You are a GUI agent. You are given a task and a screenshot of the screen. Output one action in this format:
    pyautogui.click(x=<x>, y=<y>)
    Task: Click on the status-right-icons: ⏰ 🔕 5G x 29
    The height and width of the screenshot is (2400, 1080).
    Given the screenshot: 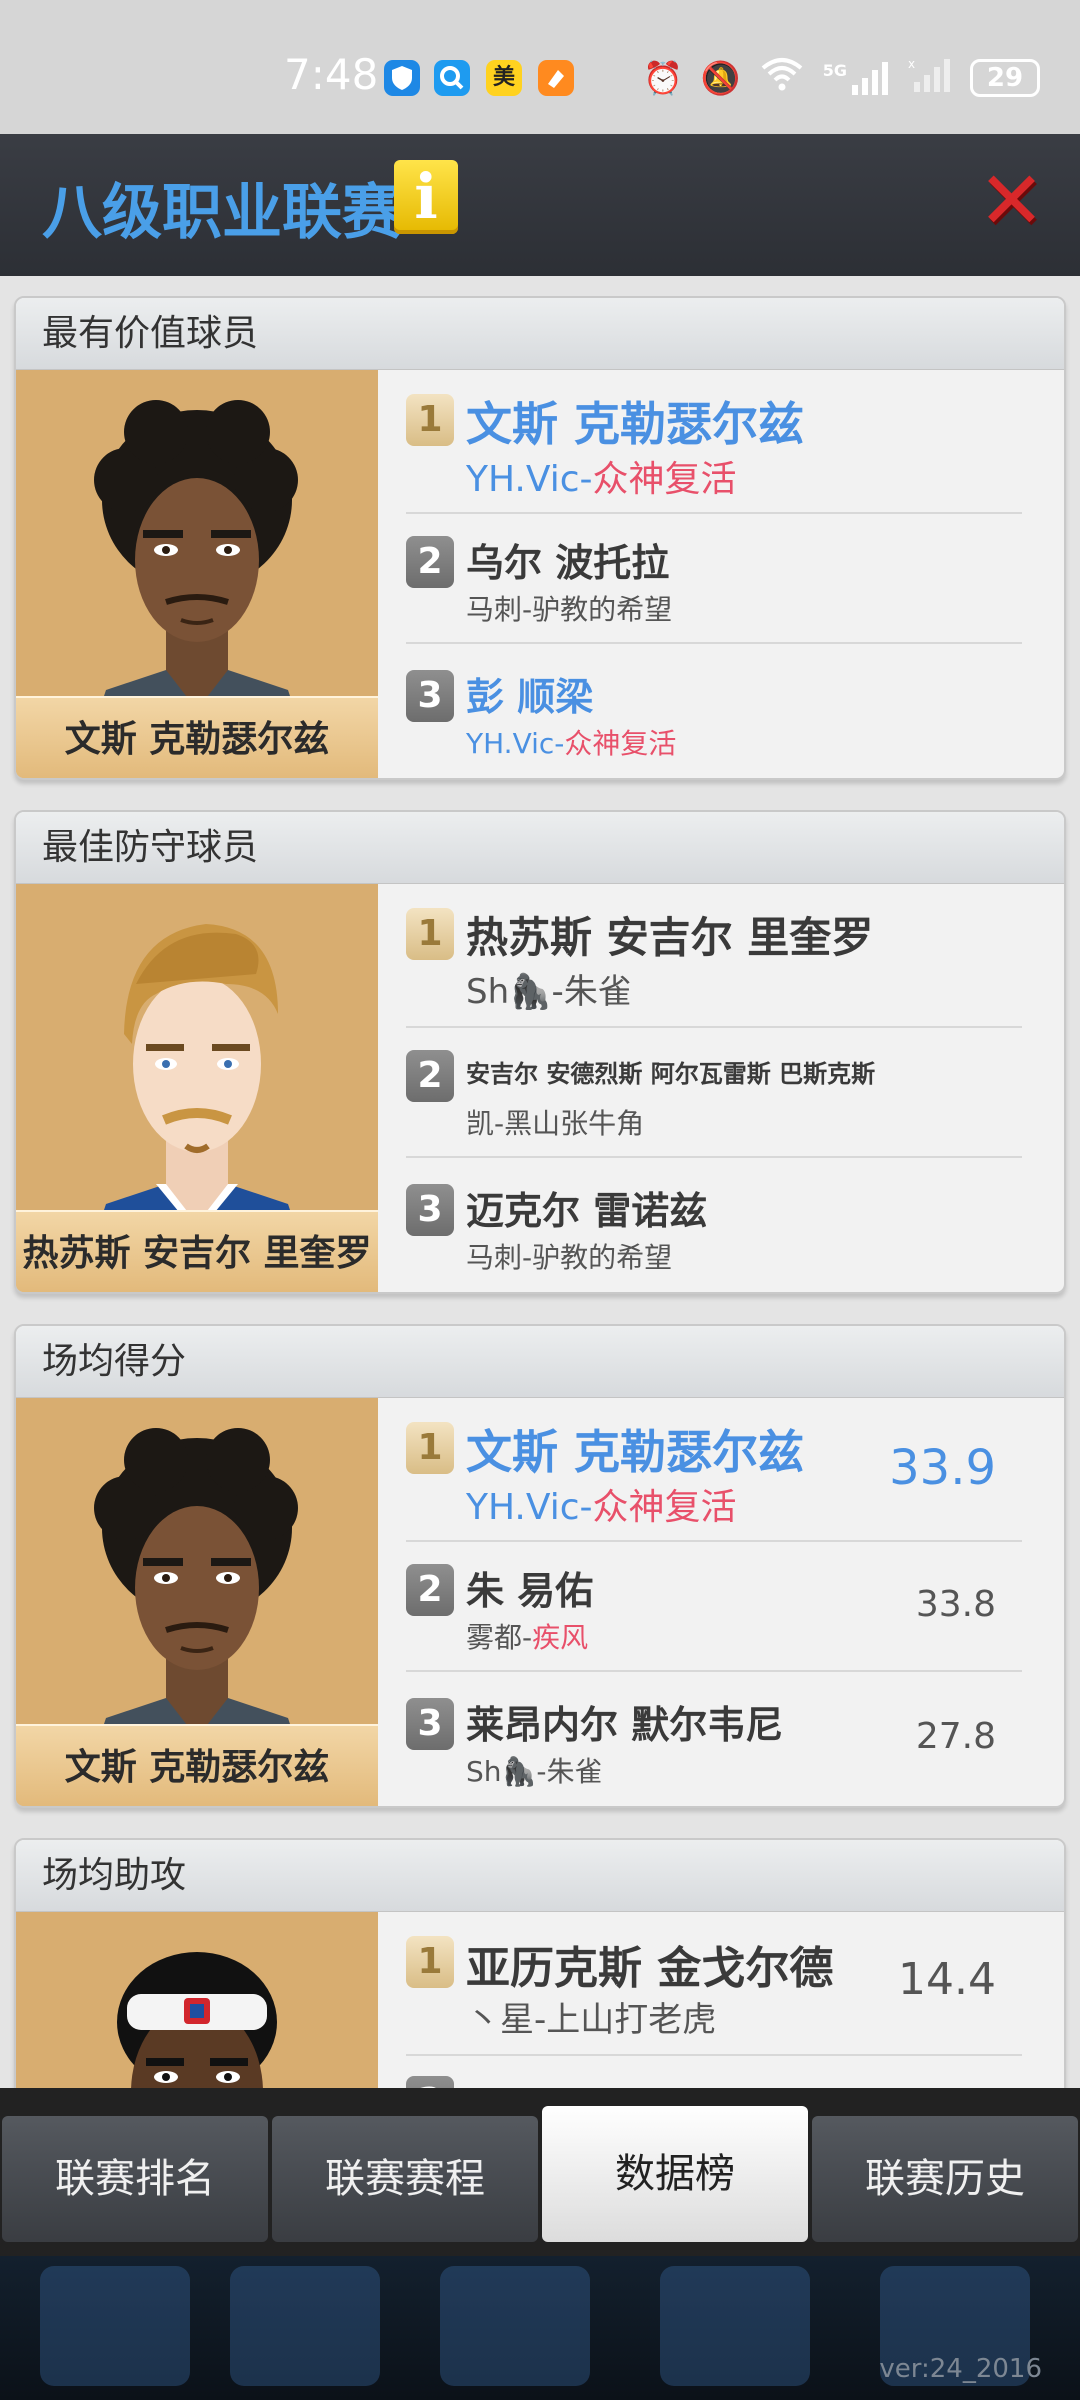 What is the action you would take?
    pyautogui.click(x=841, y=78)
    